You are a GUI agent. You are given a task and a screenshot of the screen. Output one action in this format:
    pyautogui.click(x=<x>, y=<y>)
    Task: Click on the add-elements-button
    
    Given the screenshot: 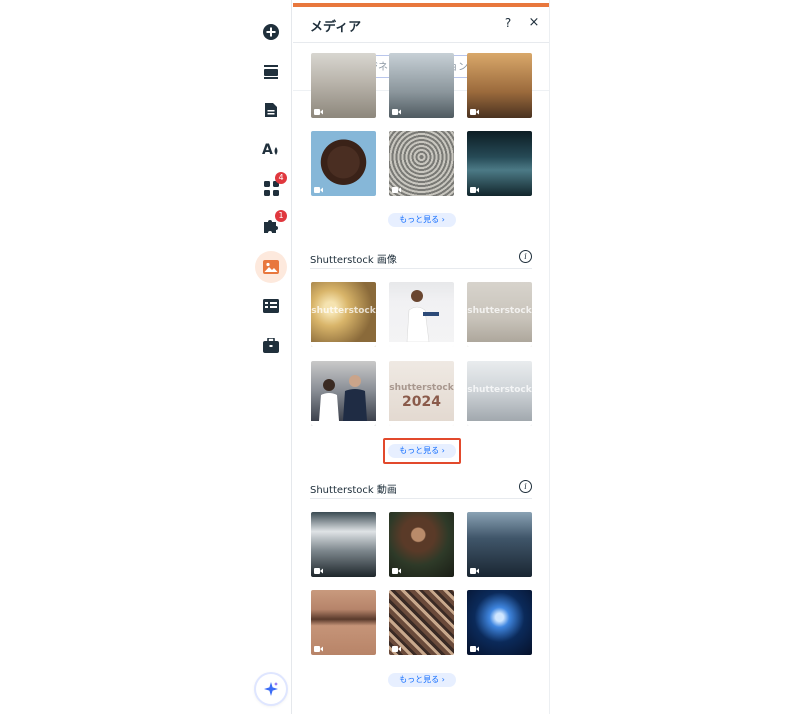 What is the action you would take?
    pyautogui.click(x=271, y=32)
    